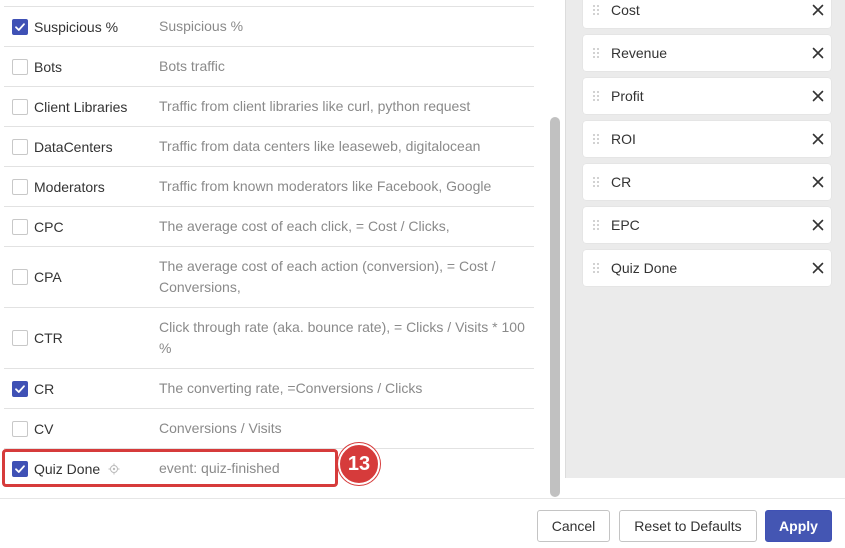  I want to click on metric-name-text: DataCenters, so click(73, 146).